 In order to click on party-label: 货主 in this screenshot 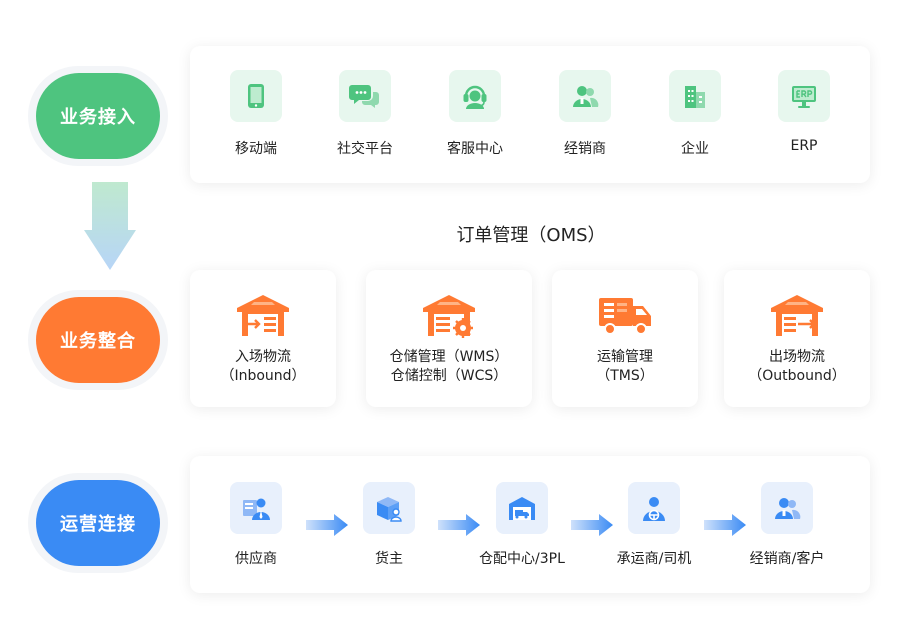, I will do `click(389, 559)`.